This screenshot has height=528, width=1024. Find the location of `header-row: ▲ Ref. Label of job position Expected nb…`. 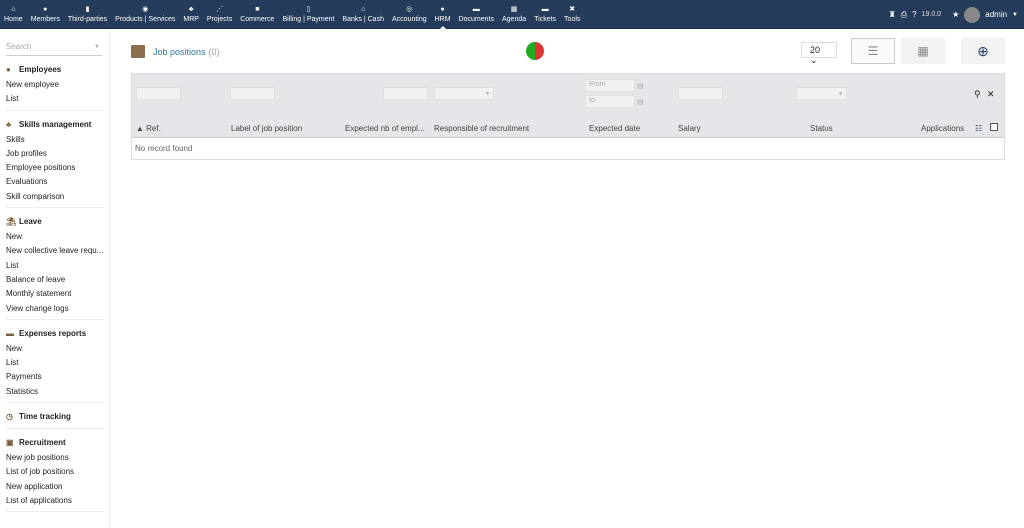

header-row: ▲ Ref. Label of job position Expected nb… is located at coordinates (568, 128).